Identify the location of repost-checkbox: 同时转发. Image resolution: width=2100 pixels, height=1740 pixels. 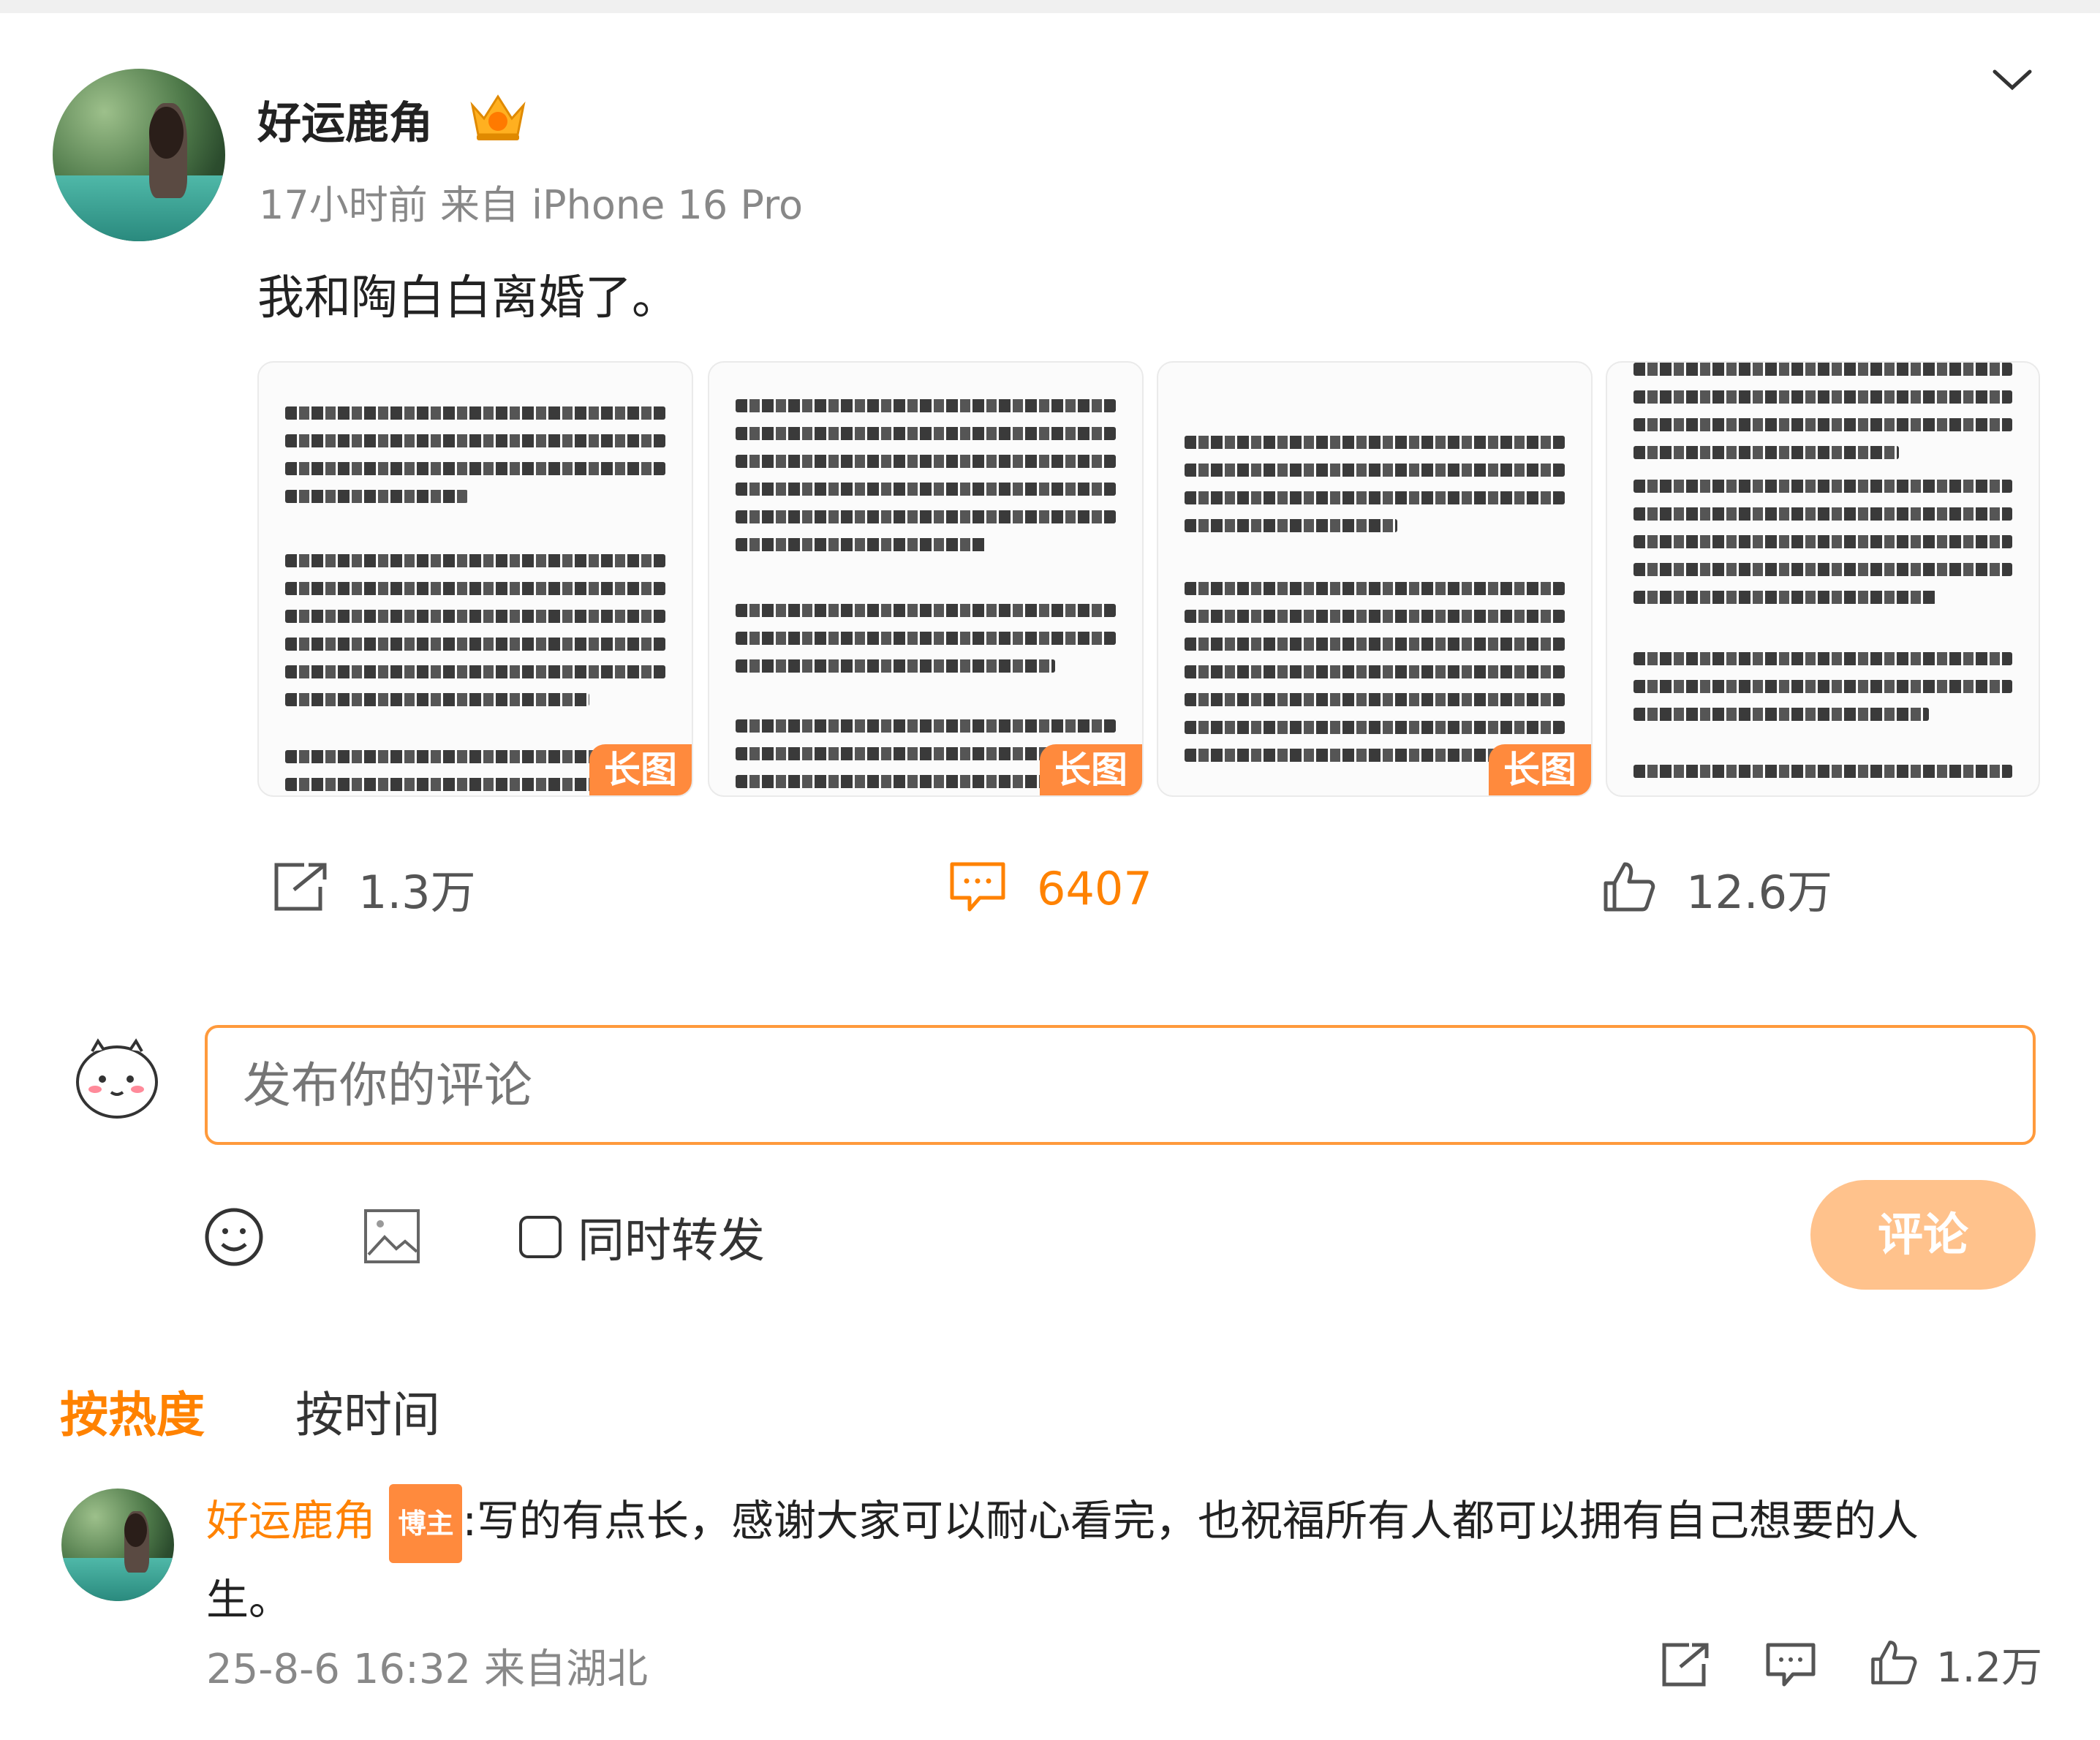
(642, 1237).